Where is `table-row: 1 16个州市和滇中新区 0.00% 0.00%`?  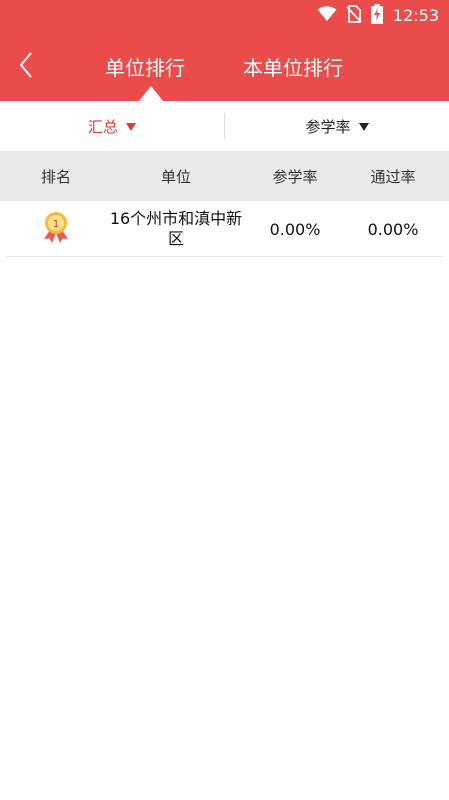
table-row: 1 16个州市和滇中新区 0.00% 0.00% is located at coordinates (224, 229).